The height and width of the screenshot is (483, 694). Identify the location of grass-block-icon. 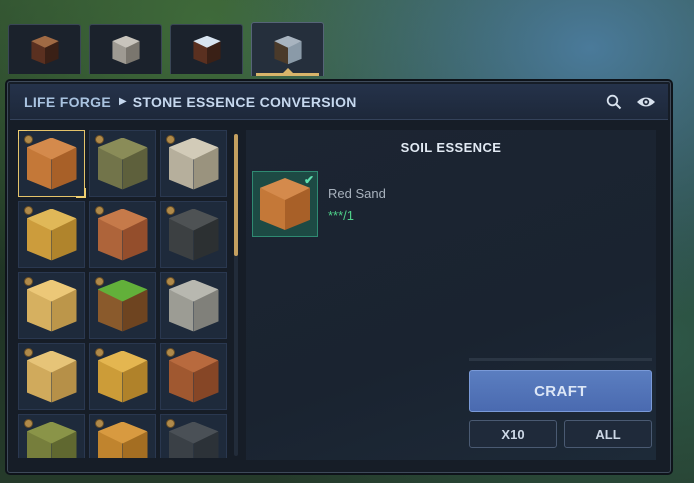
(122, 305).